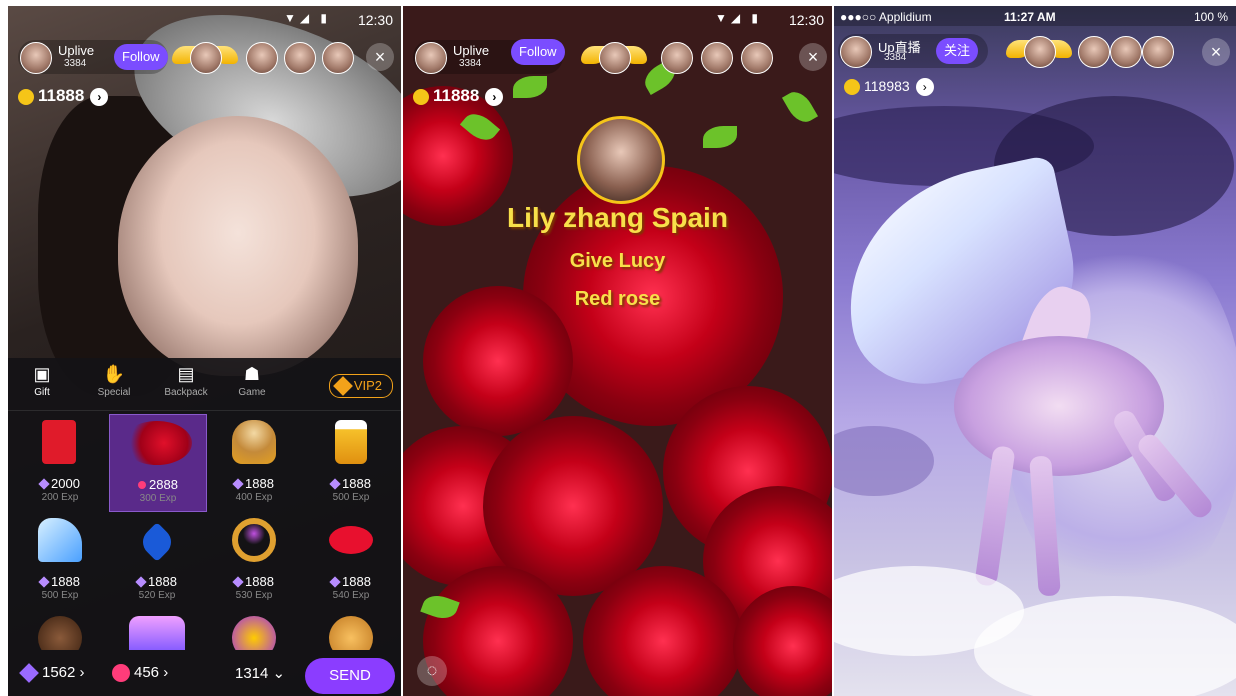 The height and width of the screenshot is (696, 1236). Describe the element at coordinates (157, 633) in the screenshot. I see `number-666-icon` at that location.